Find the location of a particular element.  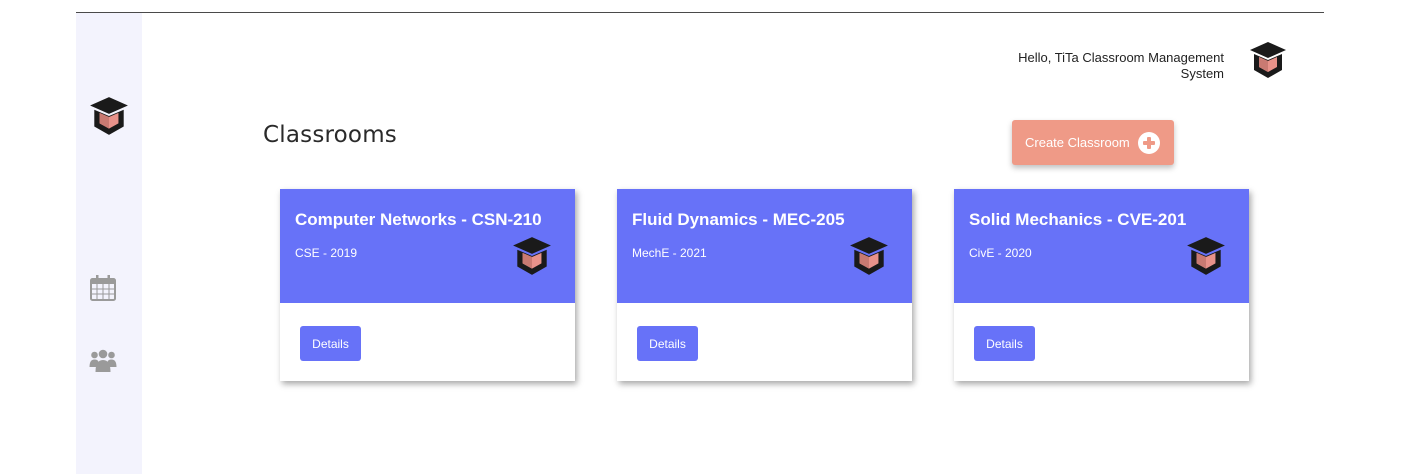

top-divider is located at coordinates (700, 12).